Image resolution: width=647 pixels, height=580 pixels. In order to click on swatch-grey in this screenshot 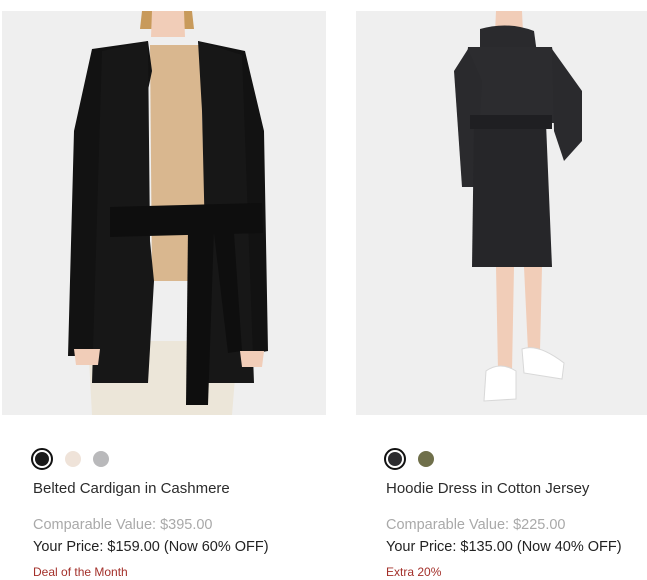, I will do `click(101, 459)`.